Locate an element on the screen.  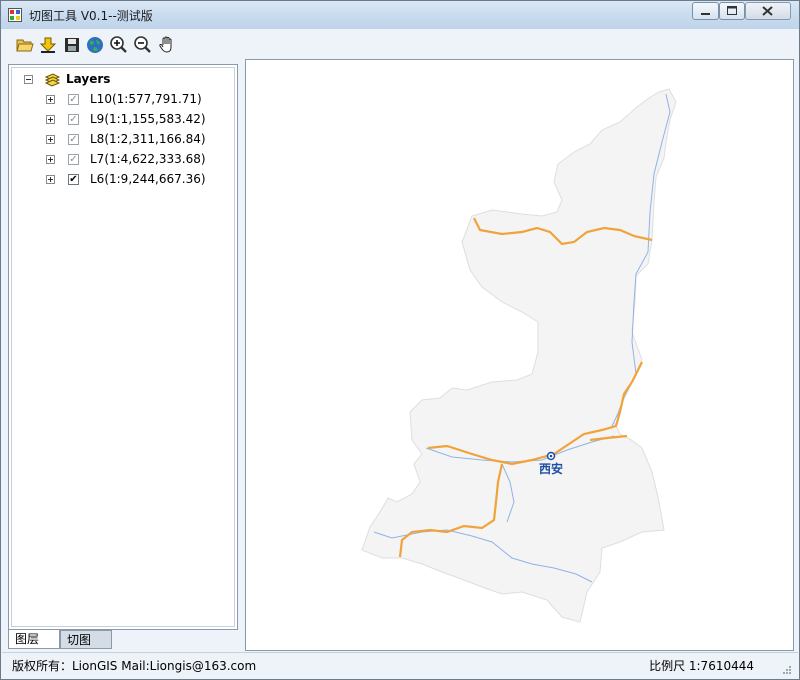
layer-checkbox: ✔ is located at coordinates (73, 179).